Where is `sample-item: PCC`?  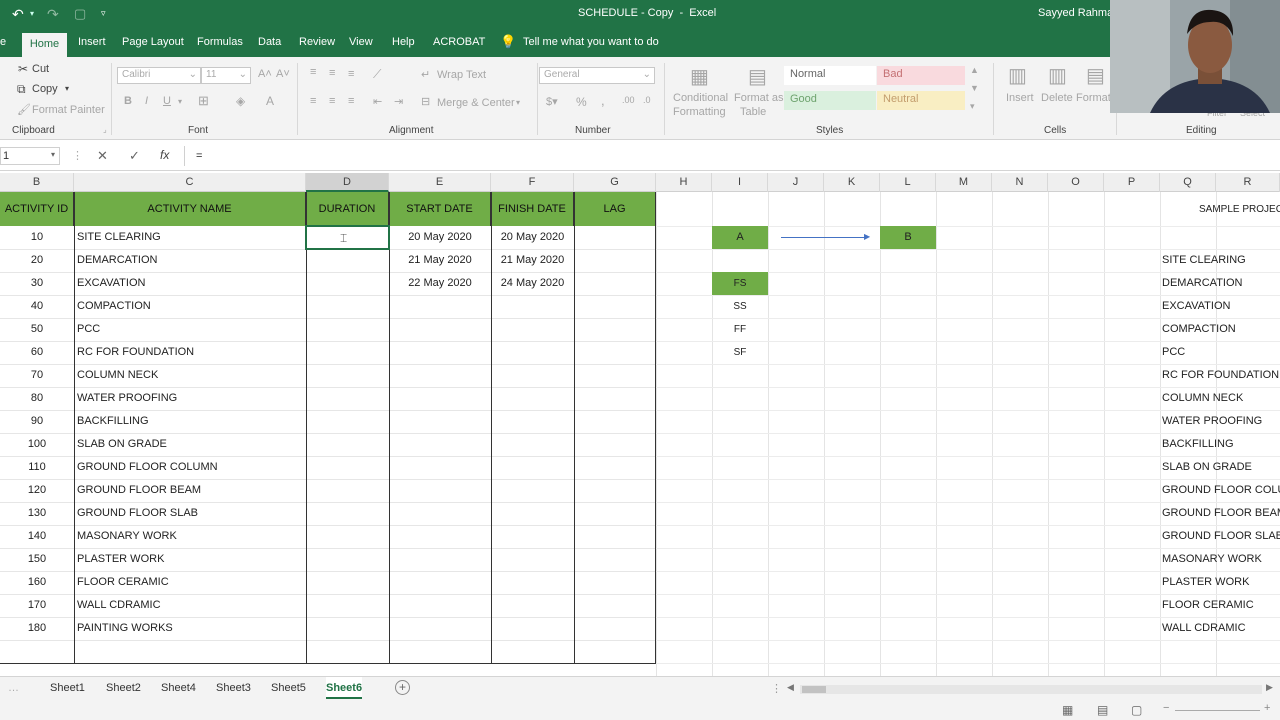
sample-item: PCC is located at coordinates (1221, 352).